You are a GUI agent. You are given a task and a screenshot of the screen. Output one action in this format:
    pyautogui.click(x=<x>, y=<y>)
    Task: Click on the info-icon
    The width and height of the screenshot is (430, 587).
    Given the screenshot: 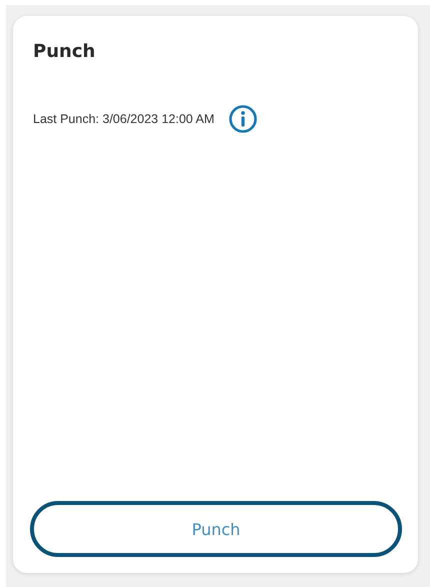 What is the action you would take?
    pyautogui.click(x=243, y=119)
    